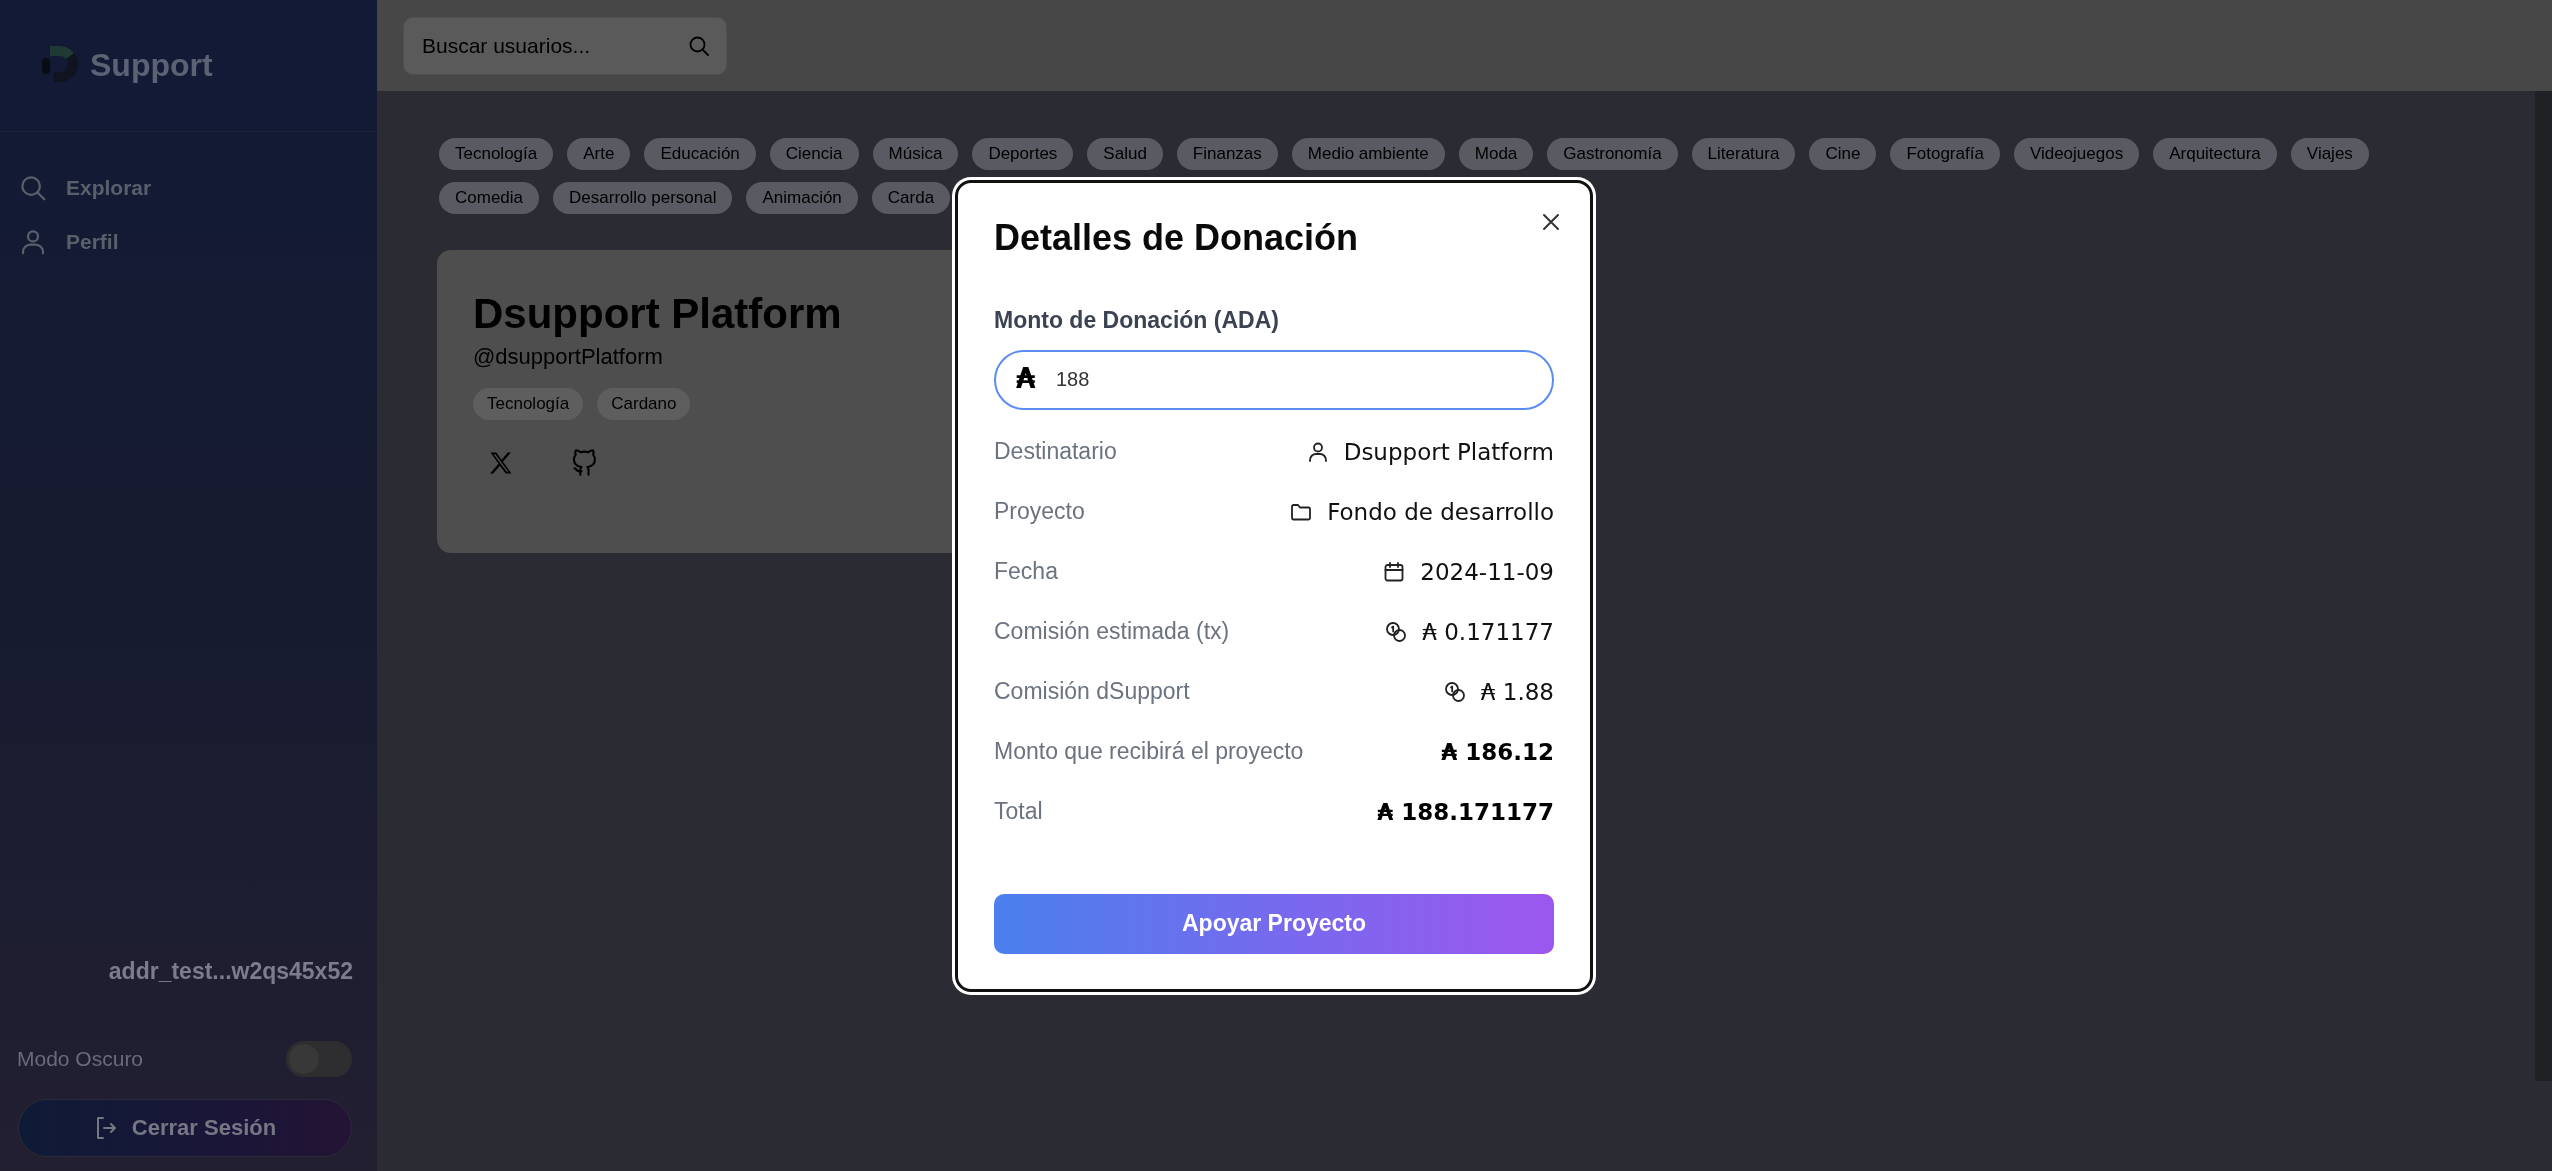 The image size is (2552, 1171). Describe the element at coordinates (2543, 586) in the screenshot. I see `scrollbar` at that location.